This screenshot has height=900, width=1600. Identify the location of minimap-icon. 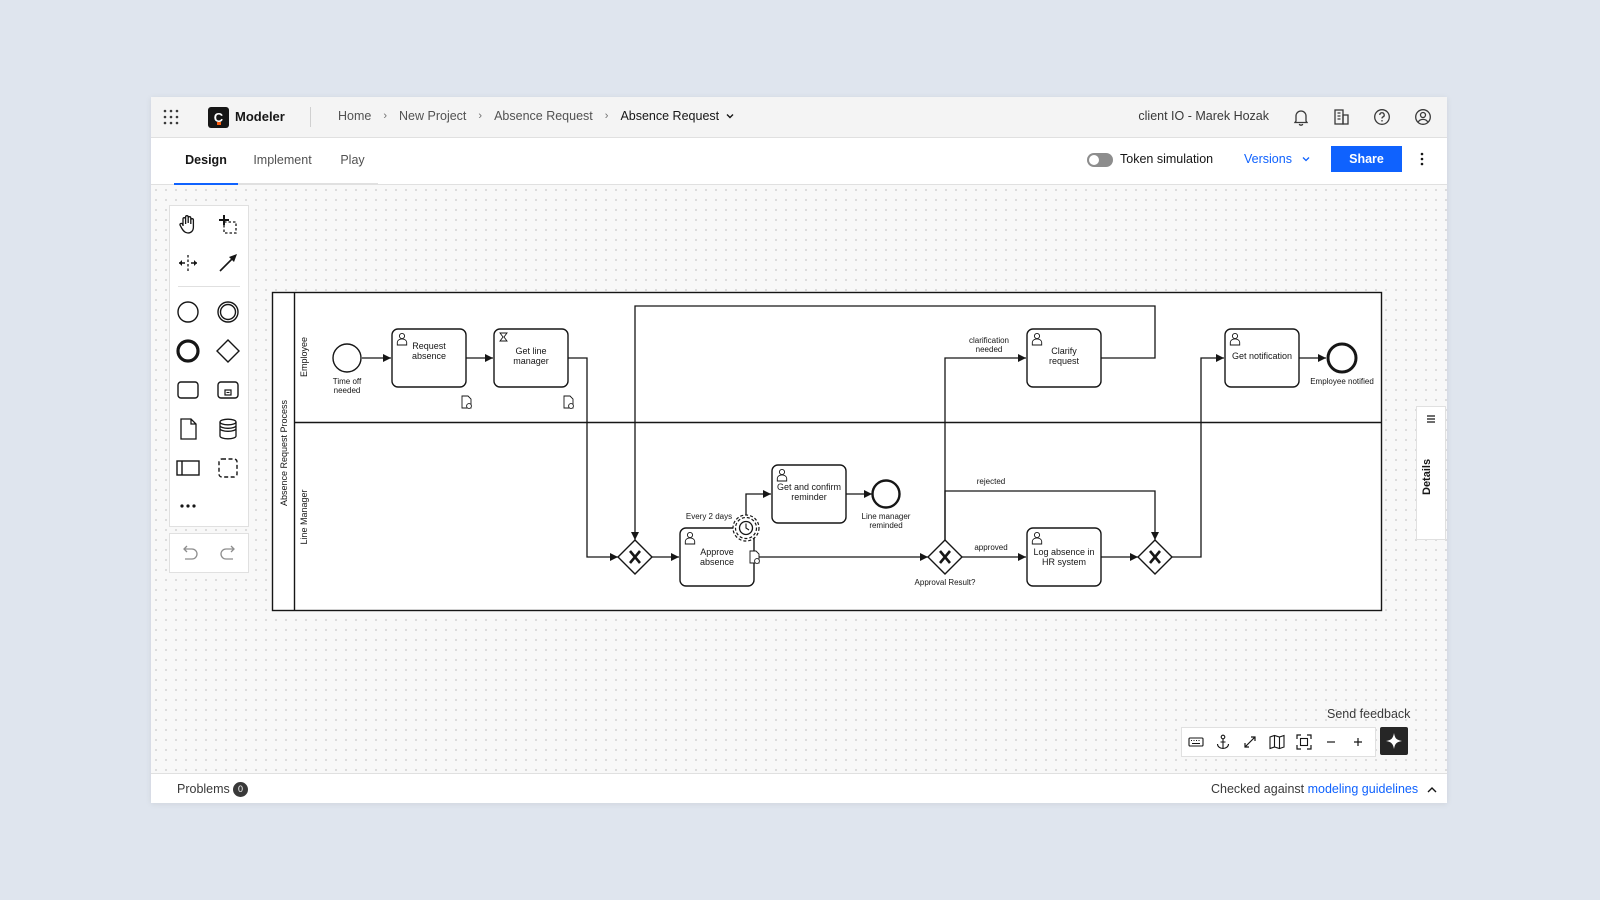
(1277, 742).